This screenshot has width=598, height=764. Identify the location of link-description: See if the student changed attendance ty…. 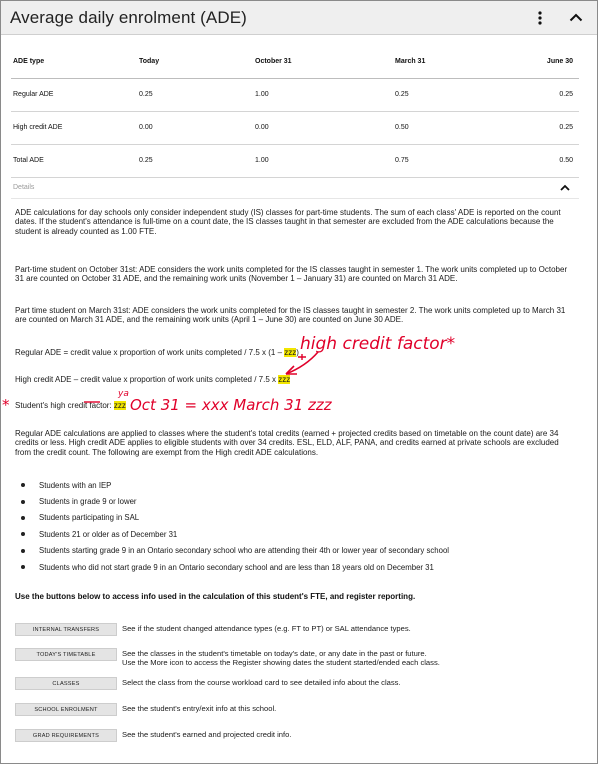
(266, 628).